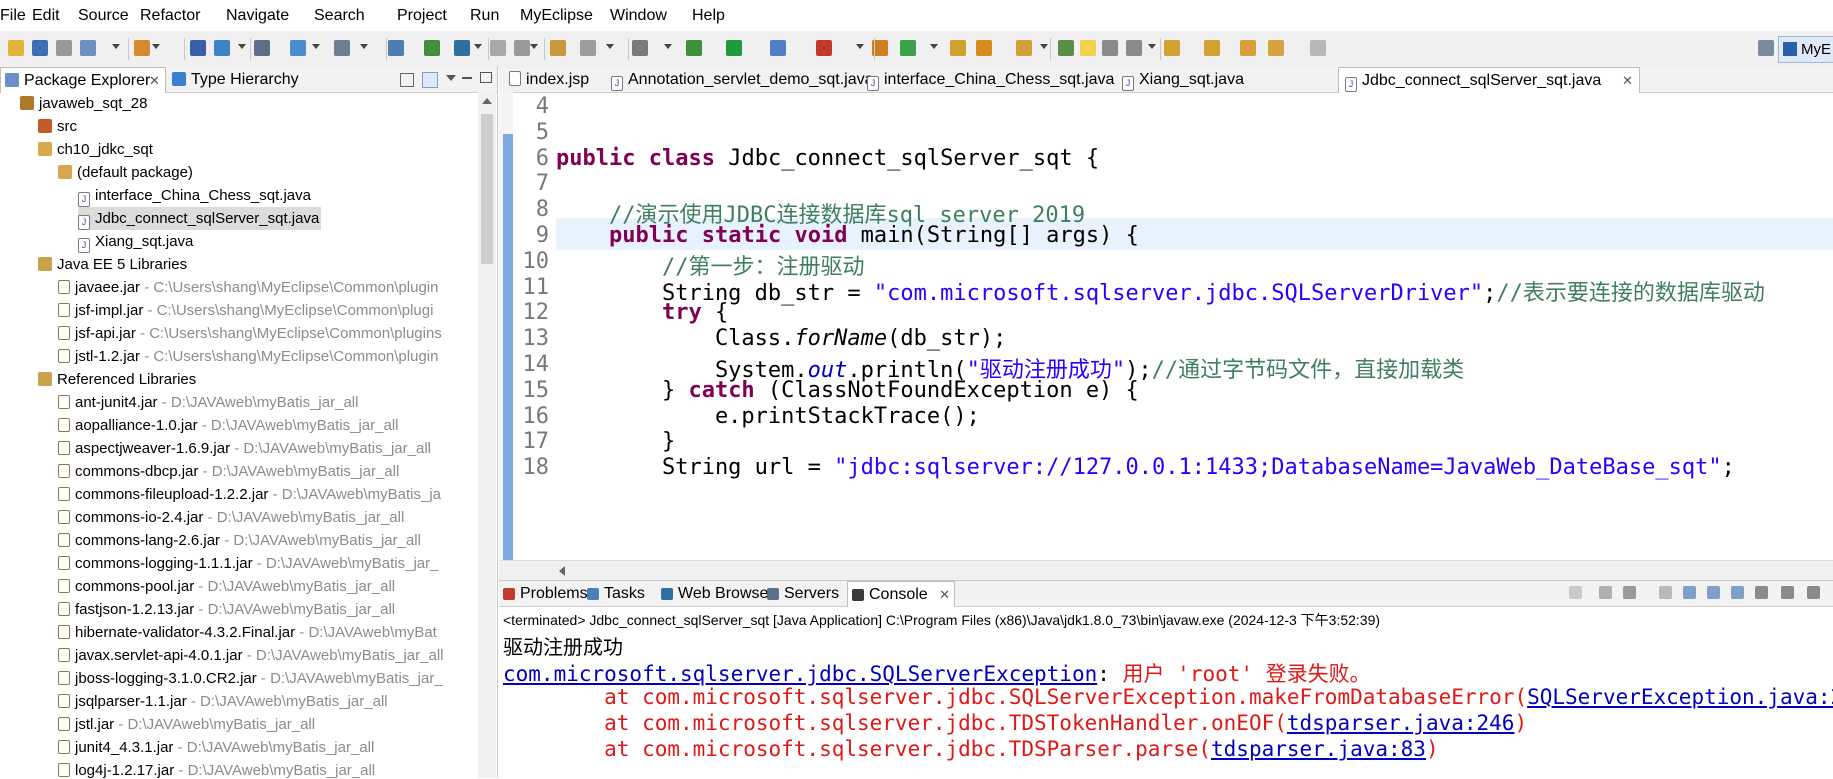  I want to click on tree-item: src, so click(57, 126).